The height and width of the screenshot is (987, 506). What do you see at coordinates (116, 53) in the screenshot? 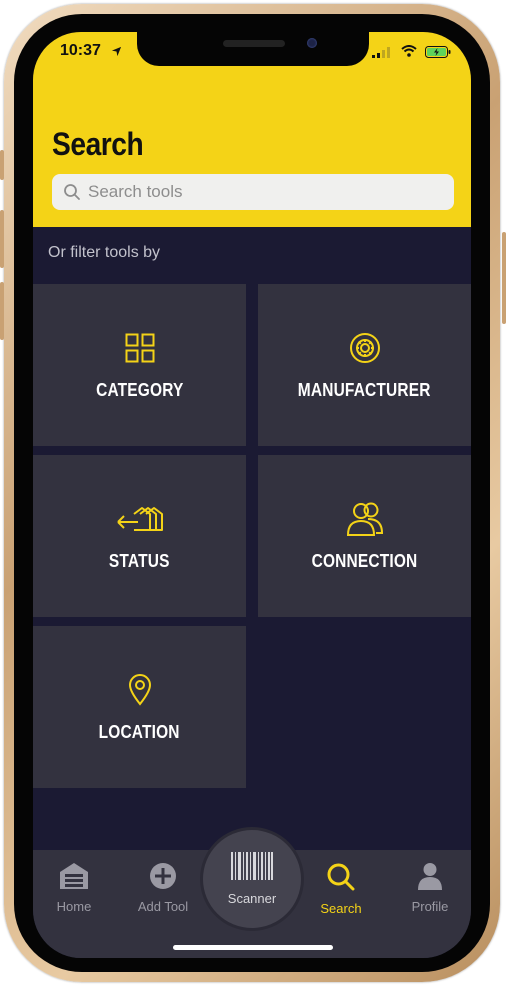
I see `location-arrow-icon` at bounding box center [116, 53].